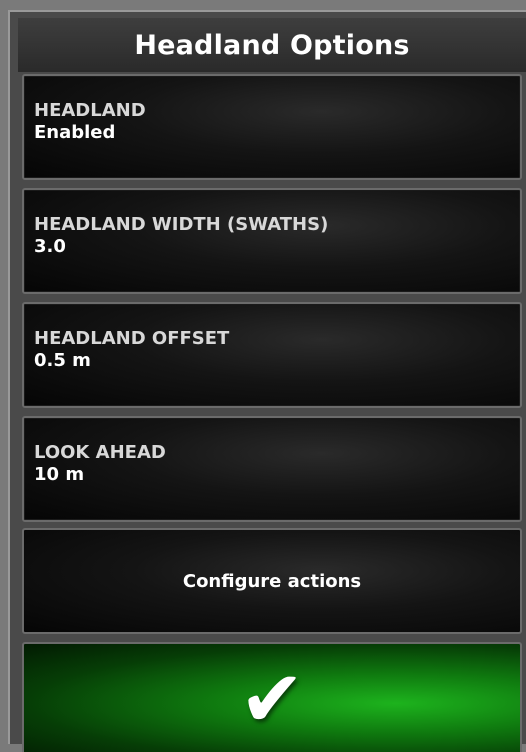  What do you see at coordinates (181, 224) in the screenshot?
I see `option-label: HEADLAND WIDTH (SWATHS)` at bounding box center [181, 224].